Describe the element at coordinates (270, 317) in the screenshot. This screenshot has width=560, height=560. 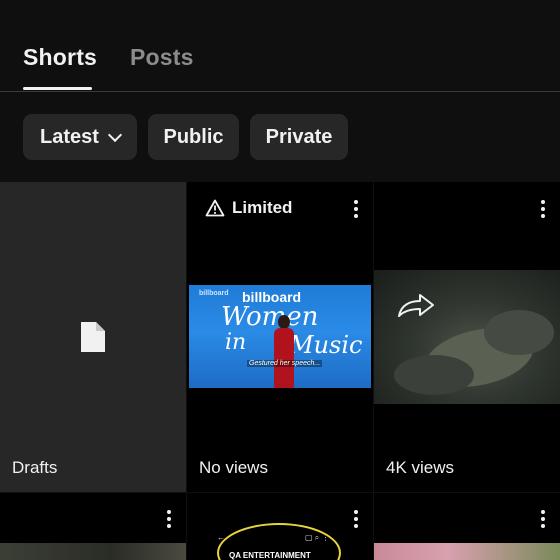
I see `thumb-line1: Women` at that location.